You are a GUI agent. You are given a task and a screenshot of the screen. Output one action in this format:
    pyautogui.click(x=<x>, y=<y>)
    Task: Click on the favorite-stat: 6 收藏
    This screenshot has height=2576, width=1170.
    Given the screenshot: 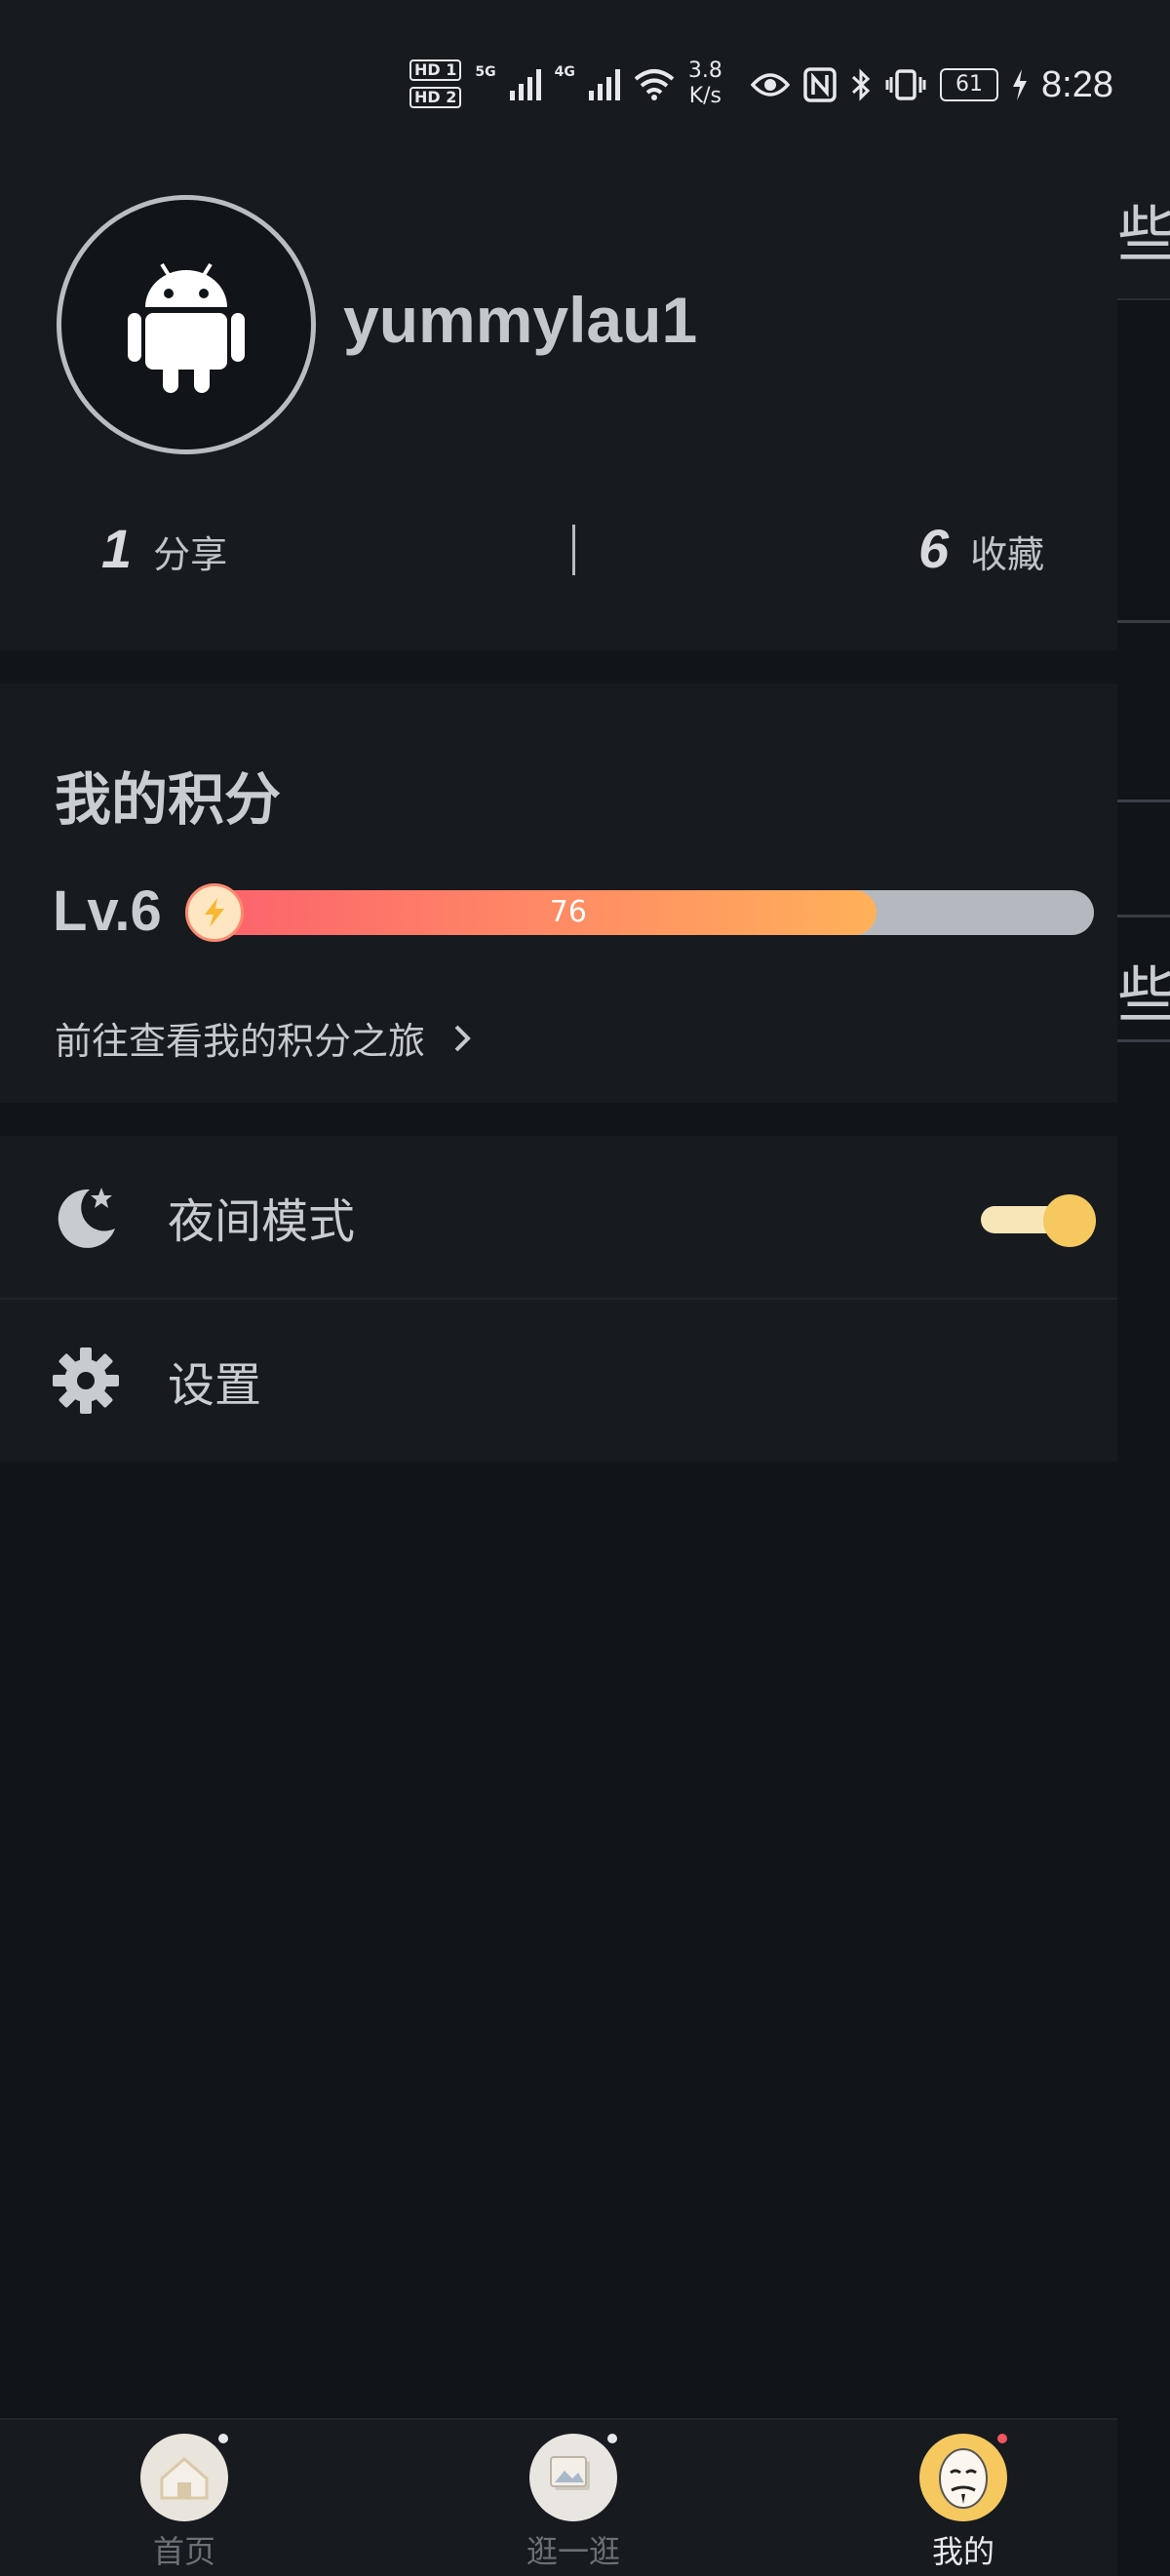 What is the action you would take?
    pyautogui.click(x=981, y=548)
    